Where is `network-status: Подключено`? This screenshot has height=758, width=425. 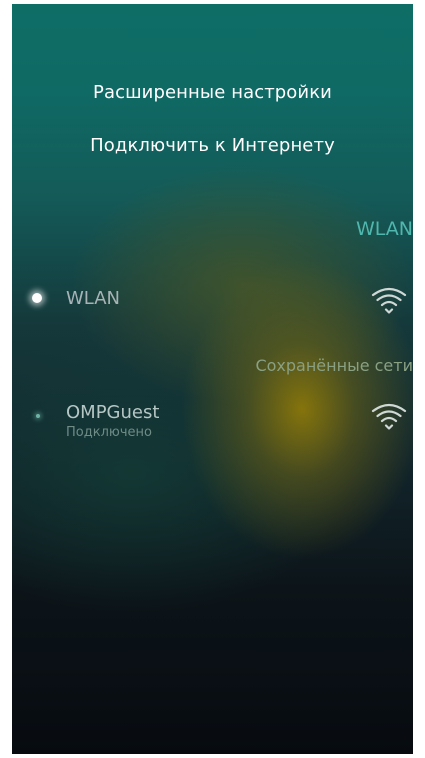 network-status: Подключено is located at coordinates (109, 432).